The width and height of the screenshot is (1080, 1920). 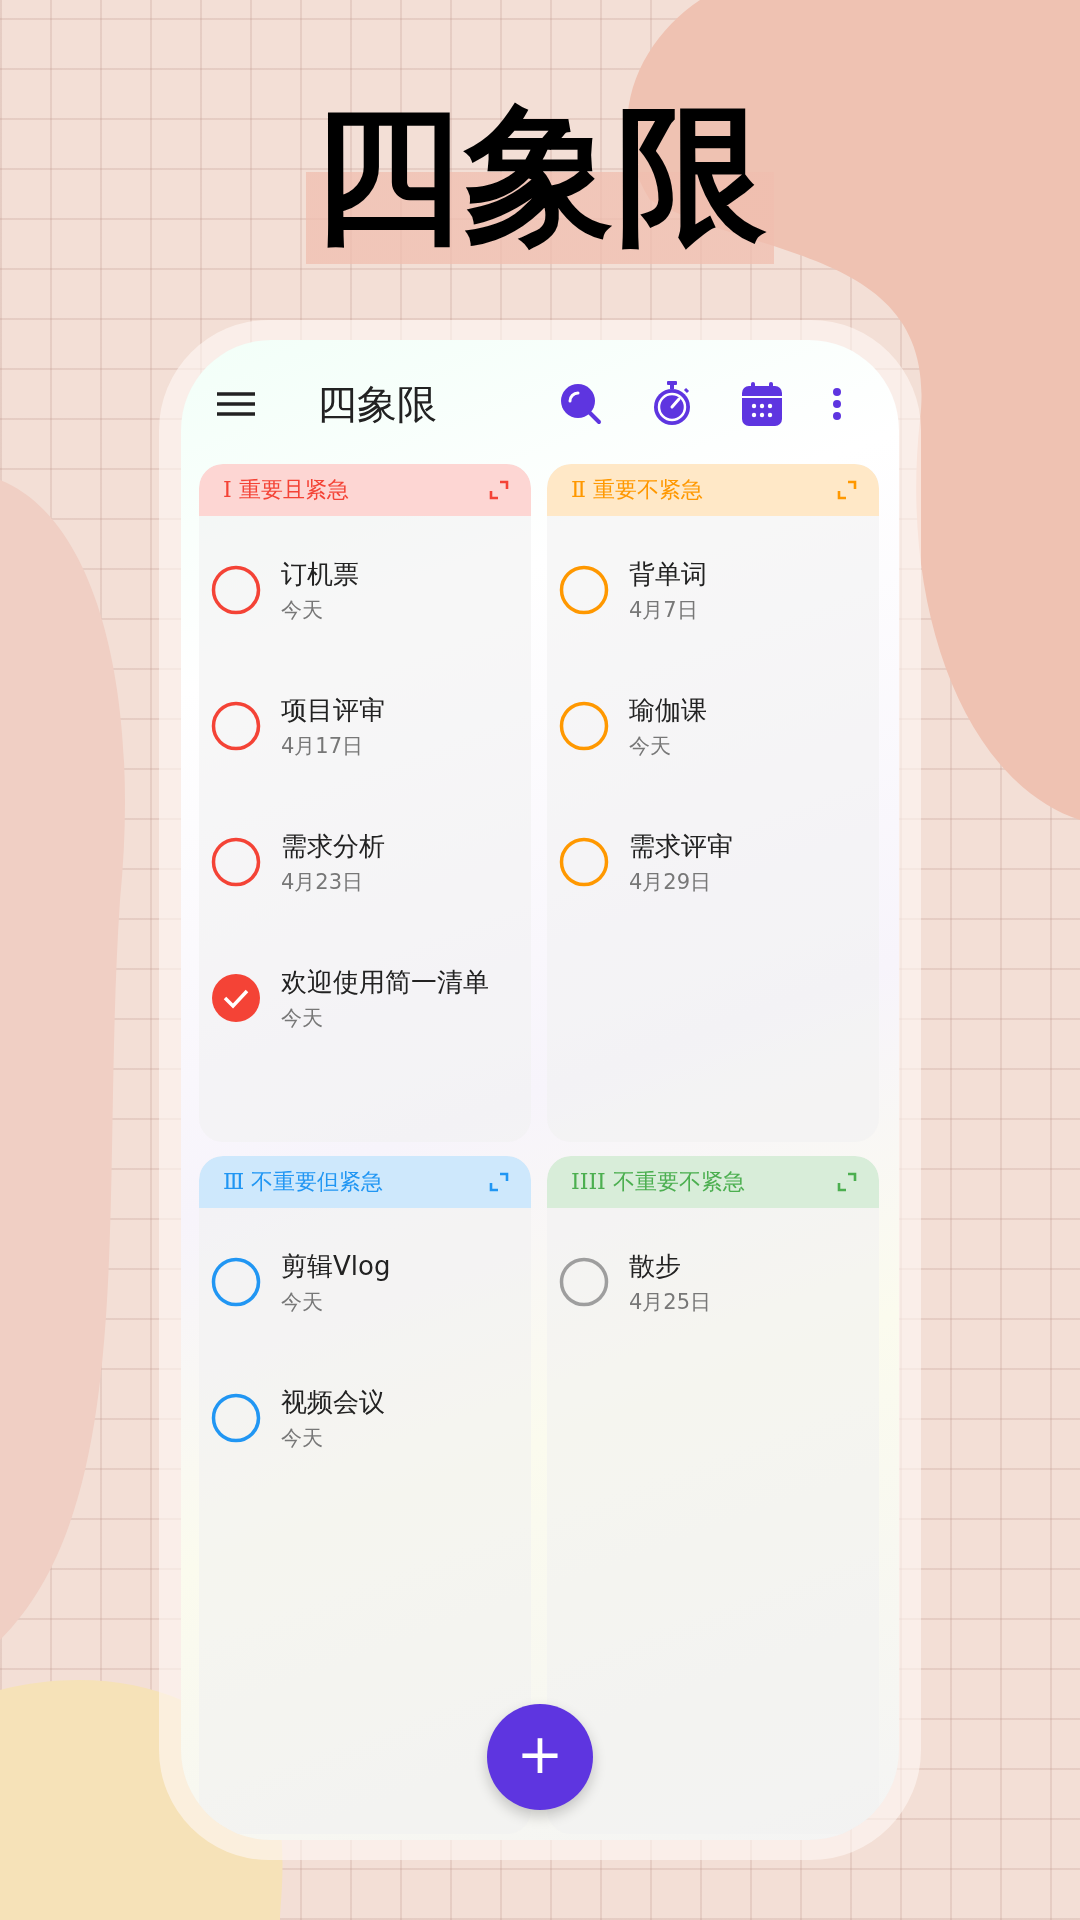 What do you see at coordinates (385, 982) in the screenshot?
I see `task-title: 欢迎使用简一清单` at bounding box center [385, 982].